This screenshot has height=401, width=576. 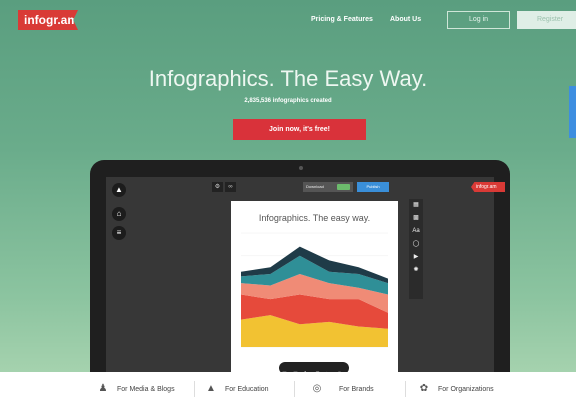 I want to click on organizations-label: For Organizations, so click(x=466, y=389).